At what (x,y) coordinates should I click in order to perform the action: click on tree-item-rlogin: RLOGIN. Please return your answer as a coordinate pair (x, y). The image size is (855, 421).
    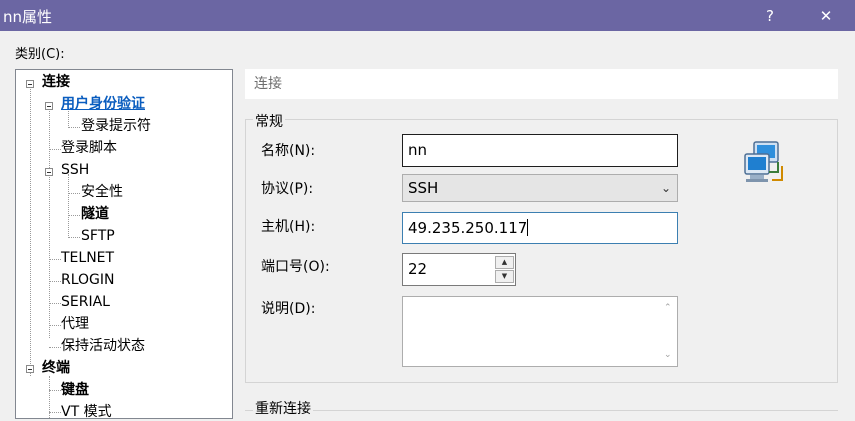
    Looking at the image, I should click on (88, 280).